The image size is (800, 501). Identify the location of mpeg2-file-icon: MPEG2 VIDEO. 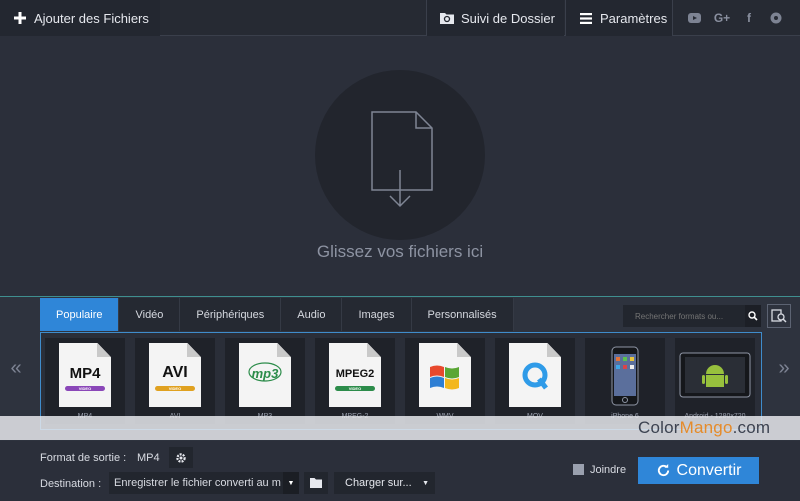
(355, 375).